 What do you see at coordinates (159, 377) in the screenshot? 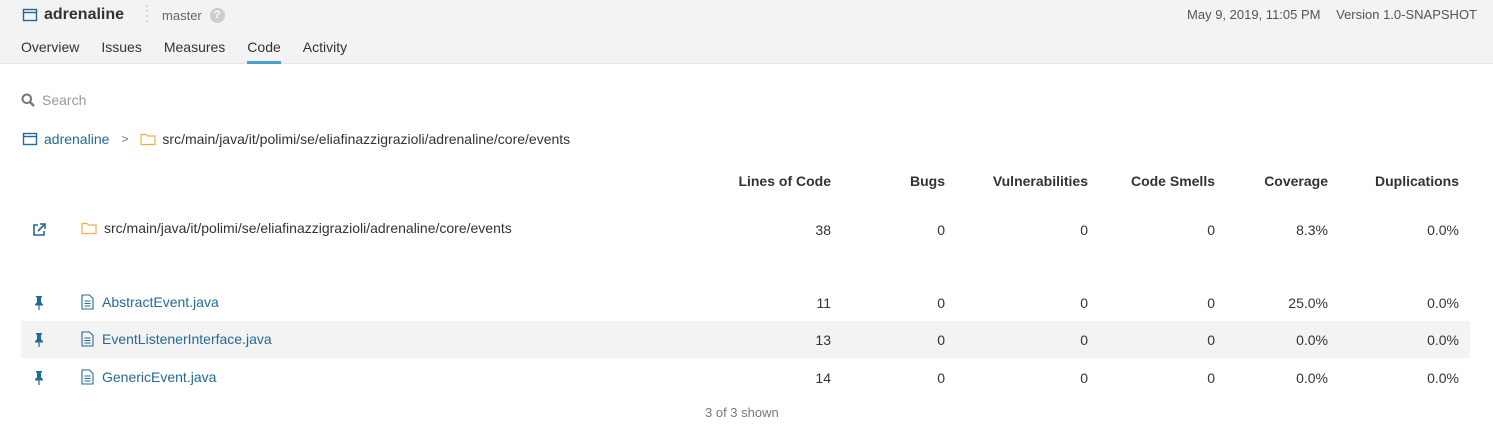
I see `file-name: GenericEvent.java` at bounding box center [159, 377].